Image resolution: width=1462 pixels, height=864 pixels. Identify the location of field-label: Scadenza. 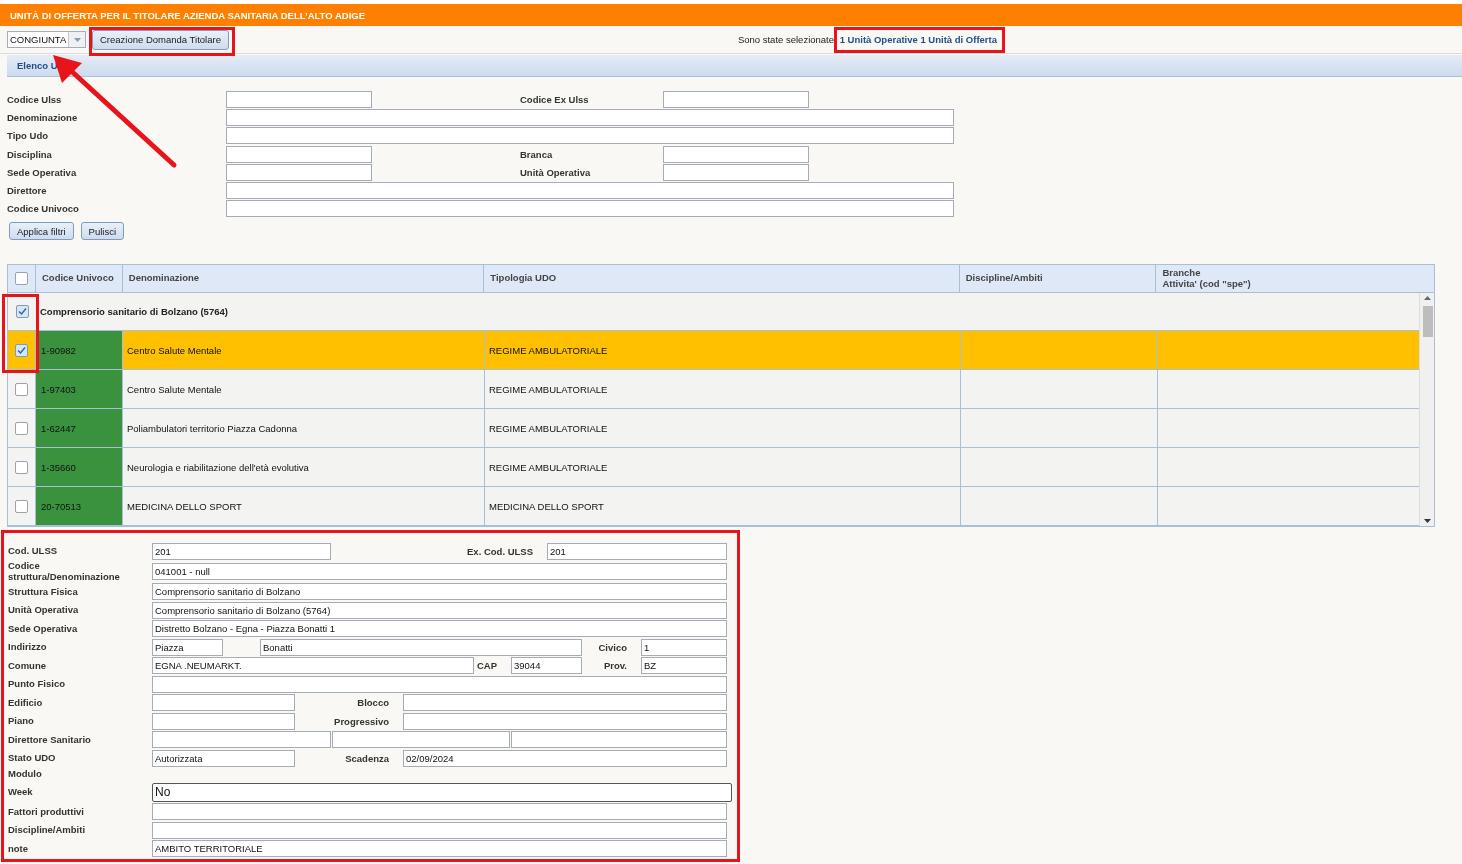
(367, 758).